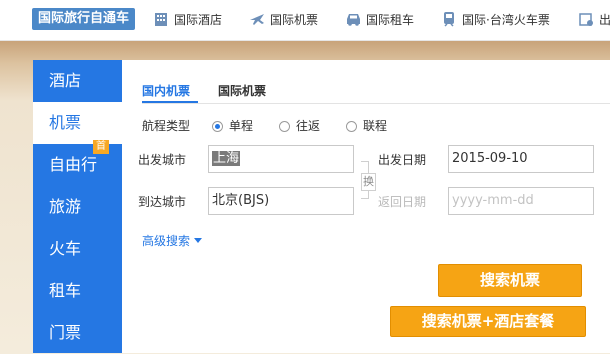  What do you see at coordinates (162, 202) in the screenshot?
I see `to-city-label: 到达城市` at bounding box center [162, 202].